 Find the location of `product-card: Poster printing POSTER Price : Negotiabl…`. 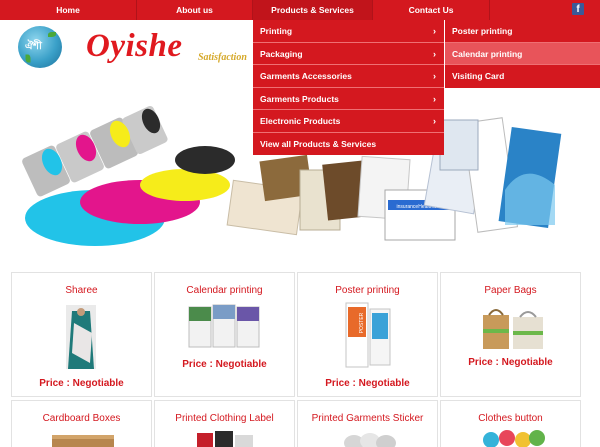

product-card: Poster printing POSTER Price : Negotiabl… is located at coordinates (367, 334).